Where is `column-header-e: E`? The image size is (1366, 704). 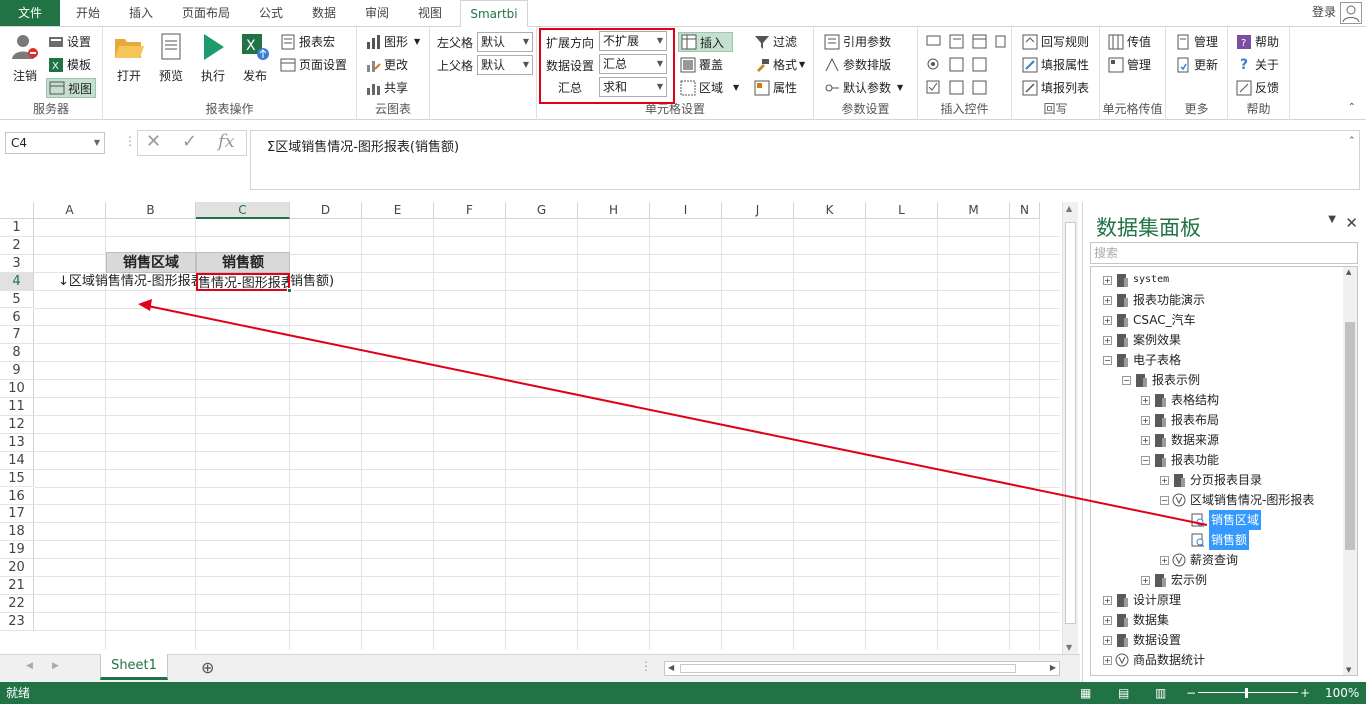 column-header-e: E is located at coordinates (398, 210).